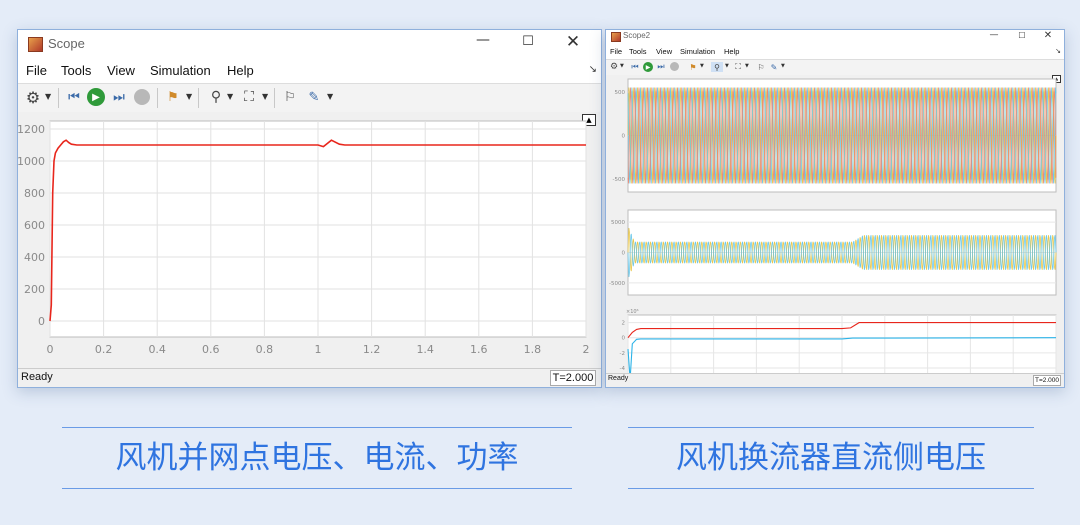 This screenshot has height=525, width=1080. What do you see at coordinates (831, 458) in the screenshot?
I see `right-caption: 风机换流器直流侧电压` at bounding box center [831, 458].